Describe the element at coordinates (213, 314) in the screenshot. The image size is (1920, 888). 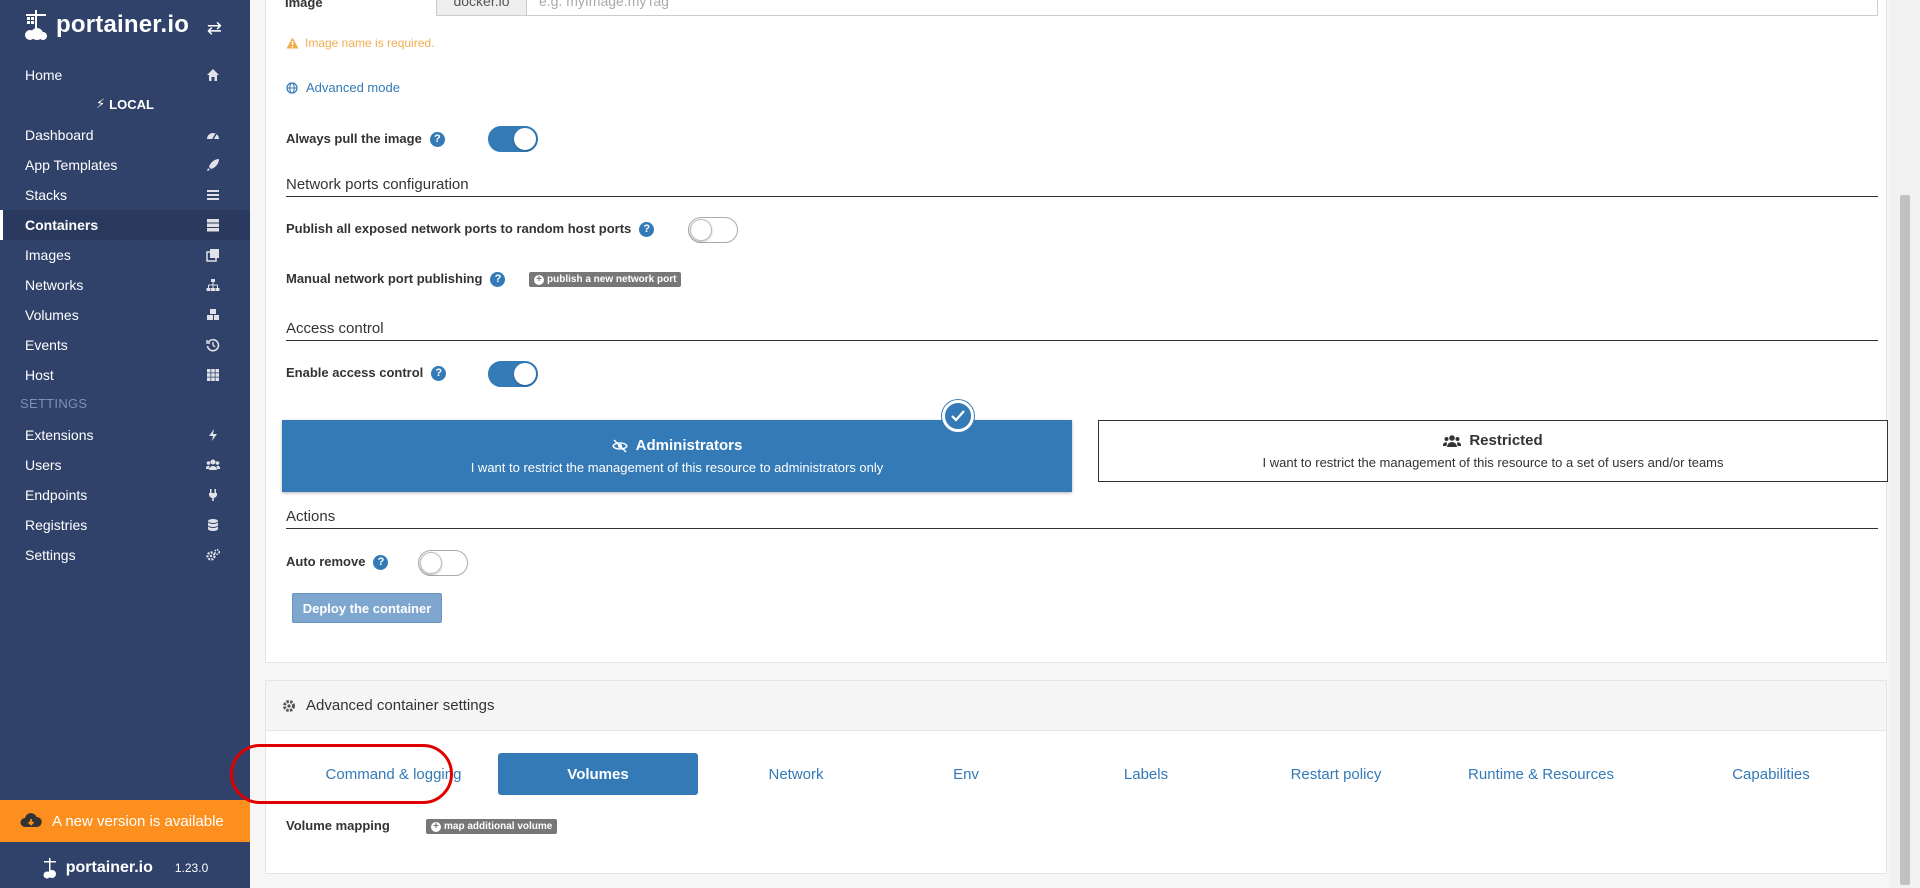
I see `cubes-icon` at that location.